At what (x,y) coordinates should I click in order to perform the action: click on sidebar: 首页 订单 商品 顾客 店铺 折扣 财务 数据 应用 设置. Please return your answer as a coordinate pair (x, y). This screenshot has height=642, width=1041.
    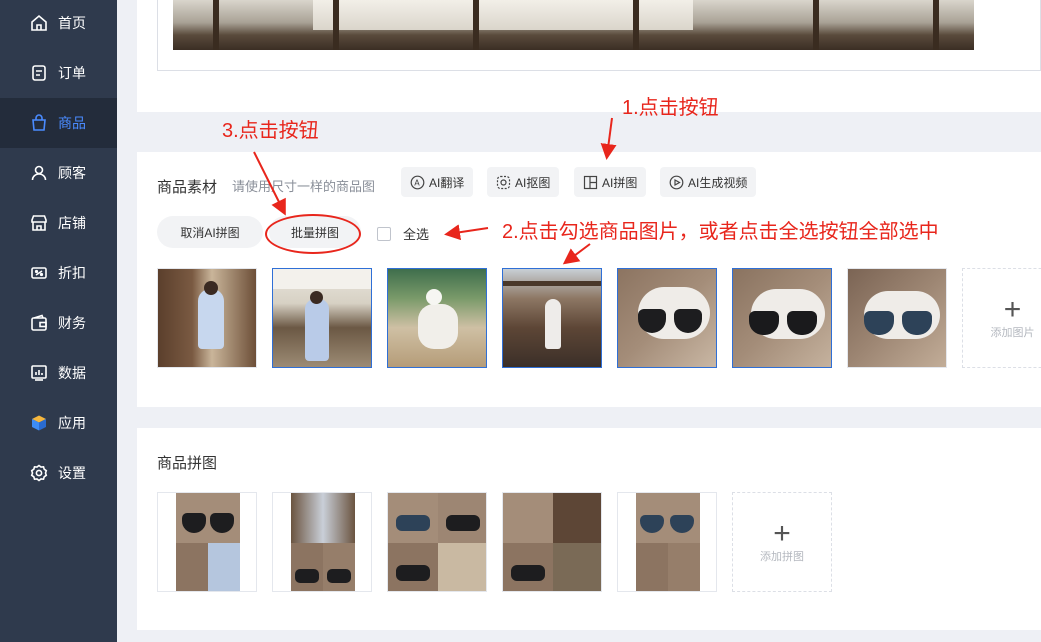
    Looking at the image, I should click on (58, 321).